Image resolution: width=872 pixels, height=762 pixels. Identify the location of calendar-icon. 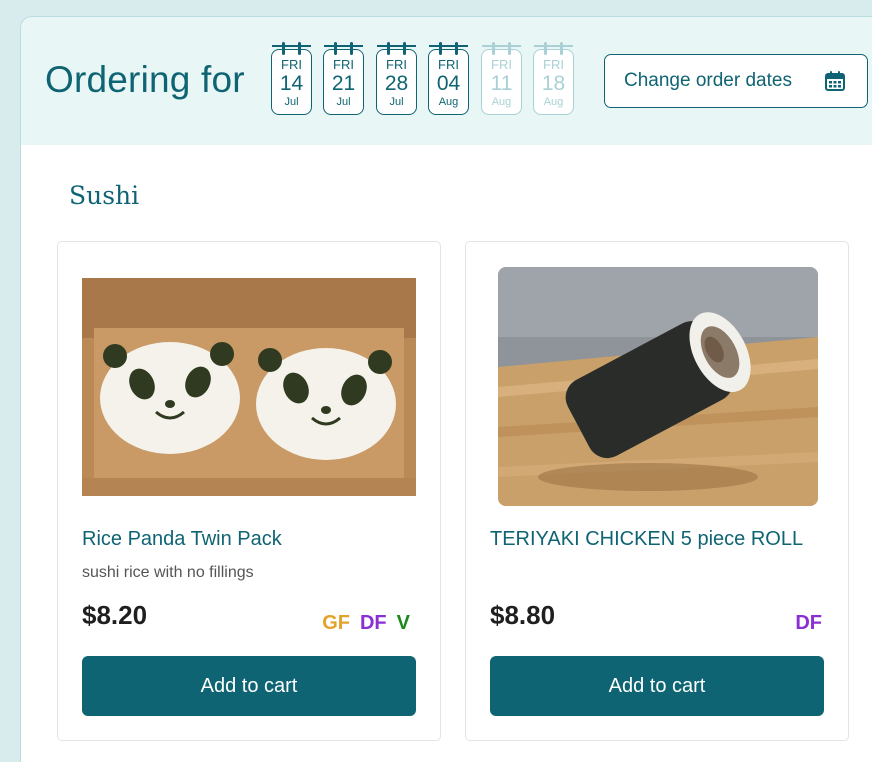
(835, 81).